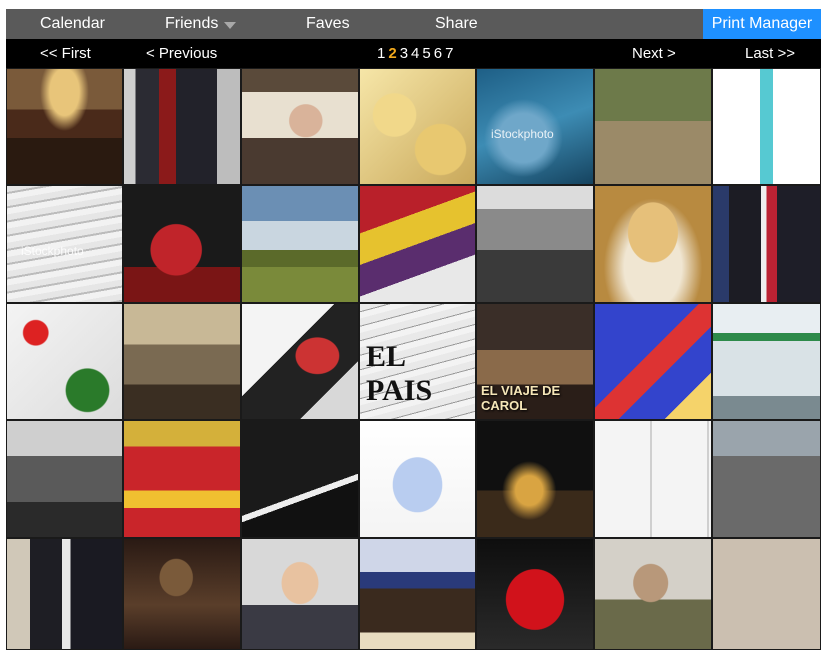 The height and width of the screenshot is (650, 821). Describe the element at coordinates (181, 53) in the screenshot. I see `previous-page-link: < Previous` at that location.